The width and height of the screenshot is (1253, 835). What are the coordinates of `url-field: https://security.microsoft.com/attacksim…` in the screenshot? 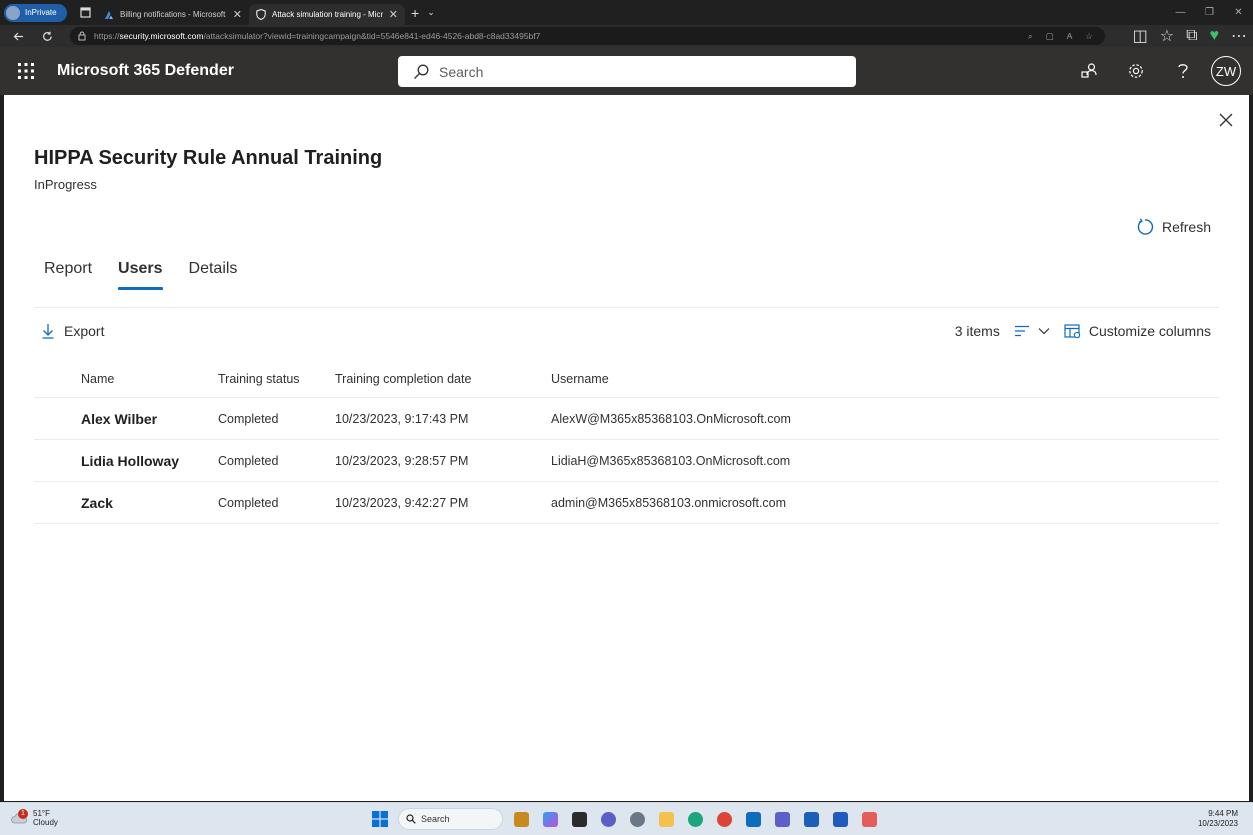 It's located at (587, 36).